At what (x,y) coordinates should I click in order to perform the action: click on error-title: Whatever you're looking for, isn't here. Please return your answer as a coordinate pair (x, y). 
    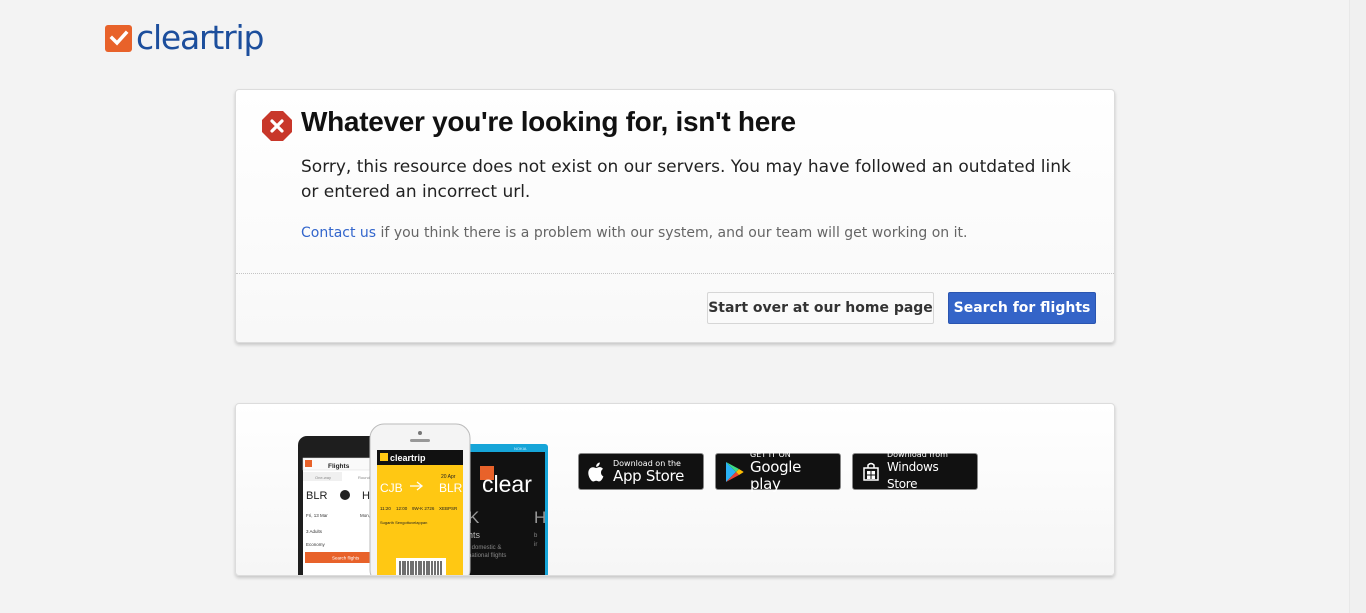
    Looking at the image, I should click on (548, 121).